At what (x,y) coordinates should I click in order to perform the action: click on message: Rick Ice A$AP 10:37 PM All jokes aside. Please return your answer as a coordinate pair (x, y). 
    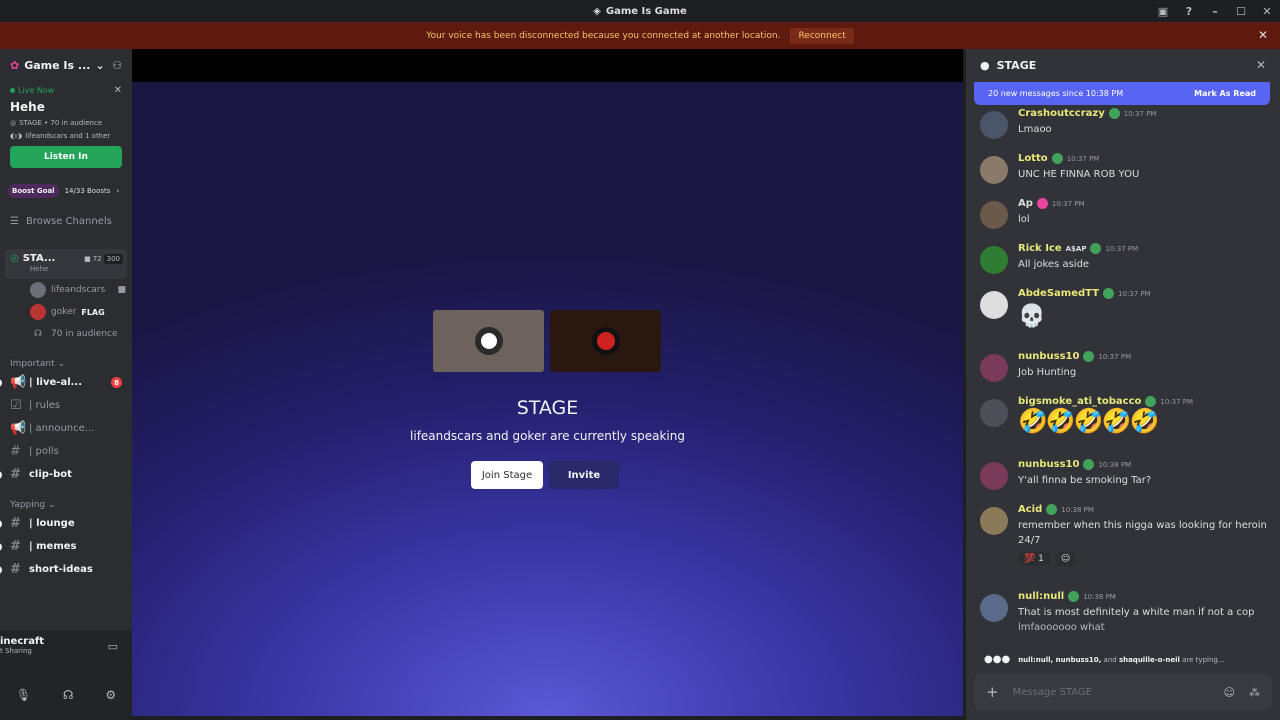
    Looking at the image, I should click on (1125, 258).